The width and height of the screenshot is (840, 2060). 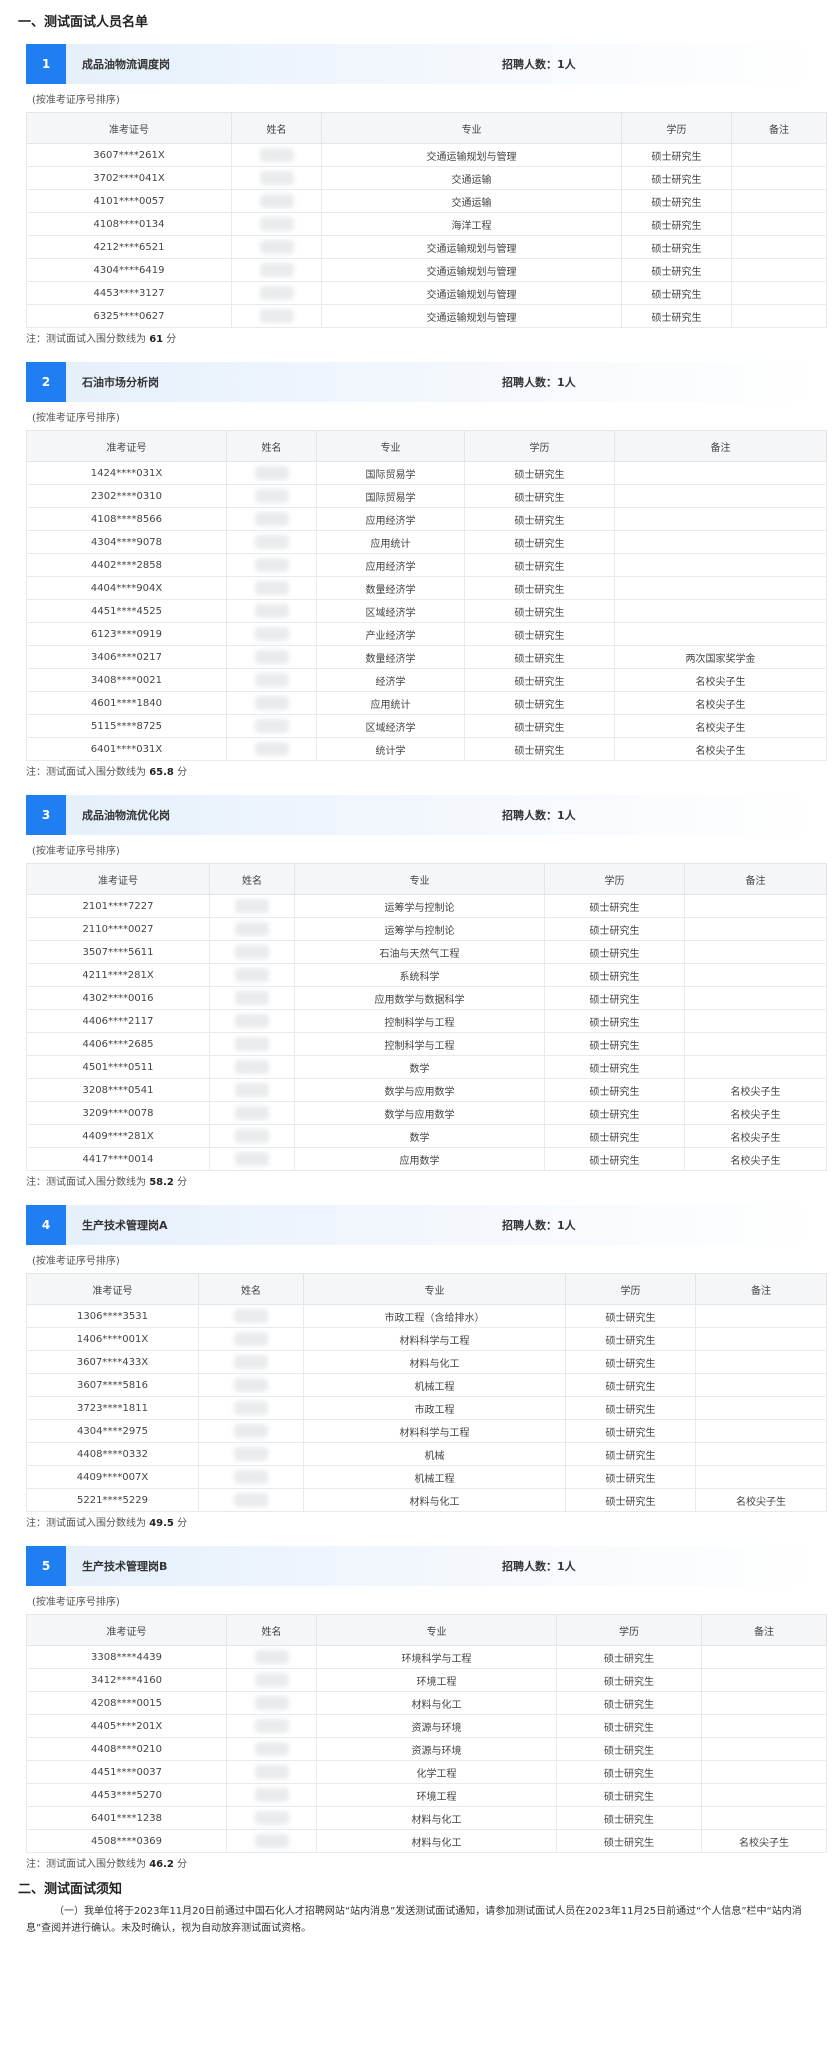 I want to click on table-row: 4406****2117 控制科学与工程 硕士研究生, so click(x=426, y=1021).